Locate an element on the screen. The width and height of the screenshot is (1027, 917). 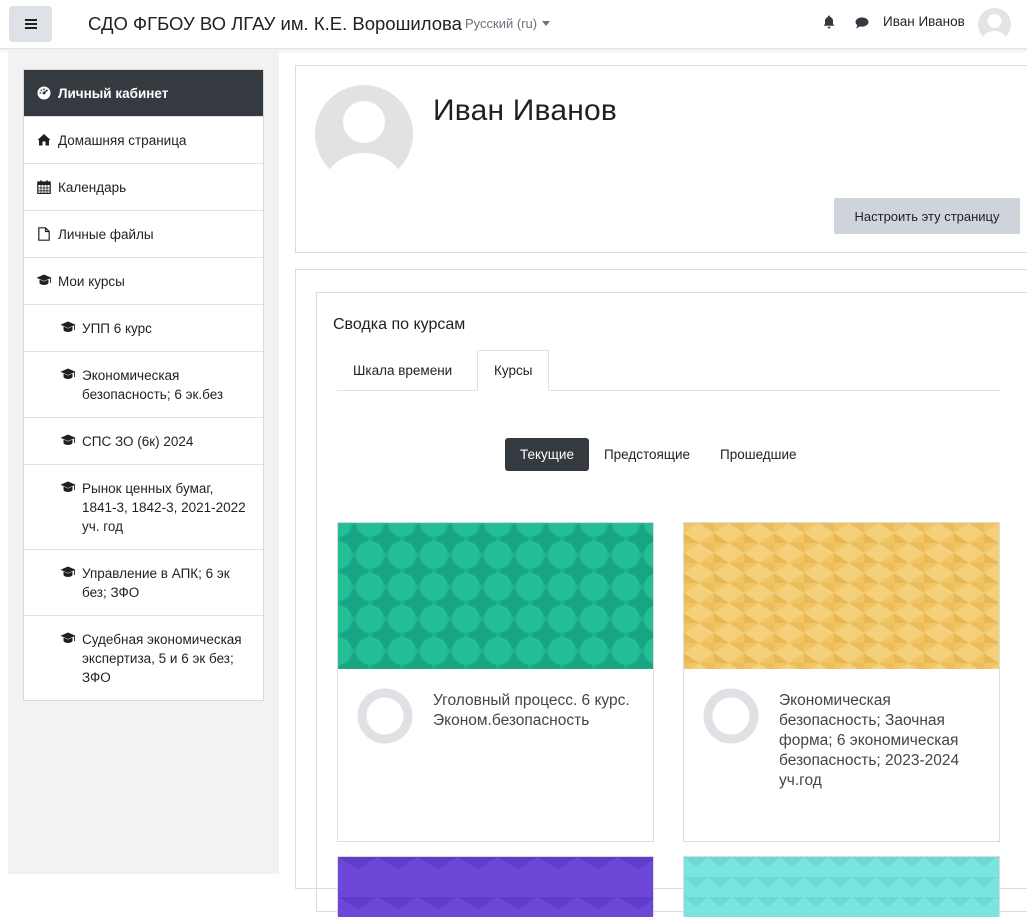
calendar-icon is located at coordinates (44, 187).